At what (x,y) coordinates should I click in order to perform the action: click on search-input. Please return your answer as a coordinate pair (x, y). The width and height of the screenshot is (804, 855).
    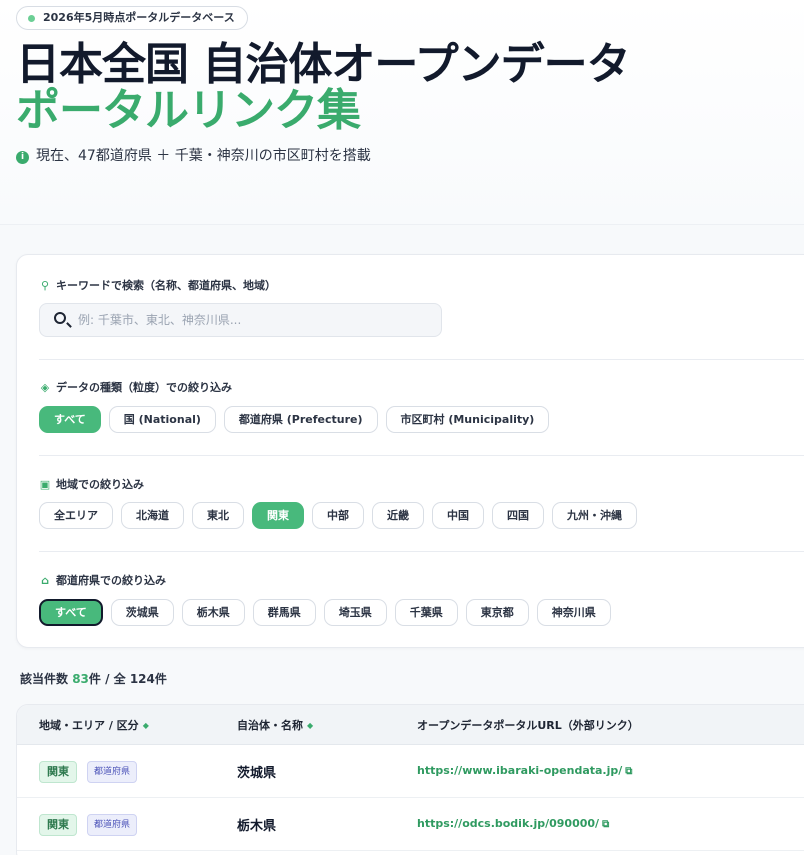
    Looking at the image, I should click on (255, 320).